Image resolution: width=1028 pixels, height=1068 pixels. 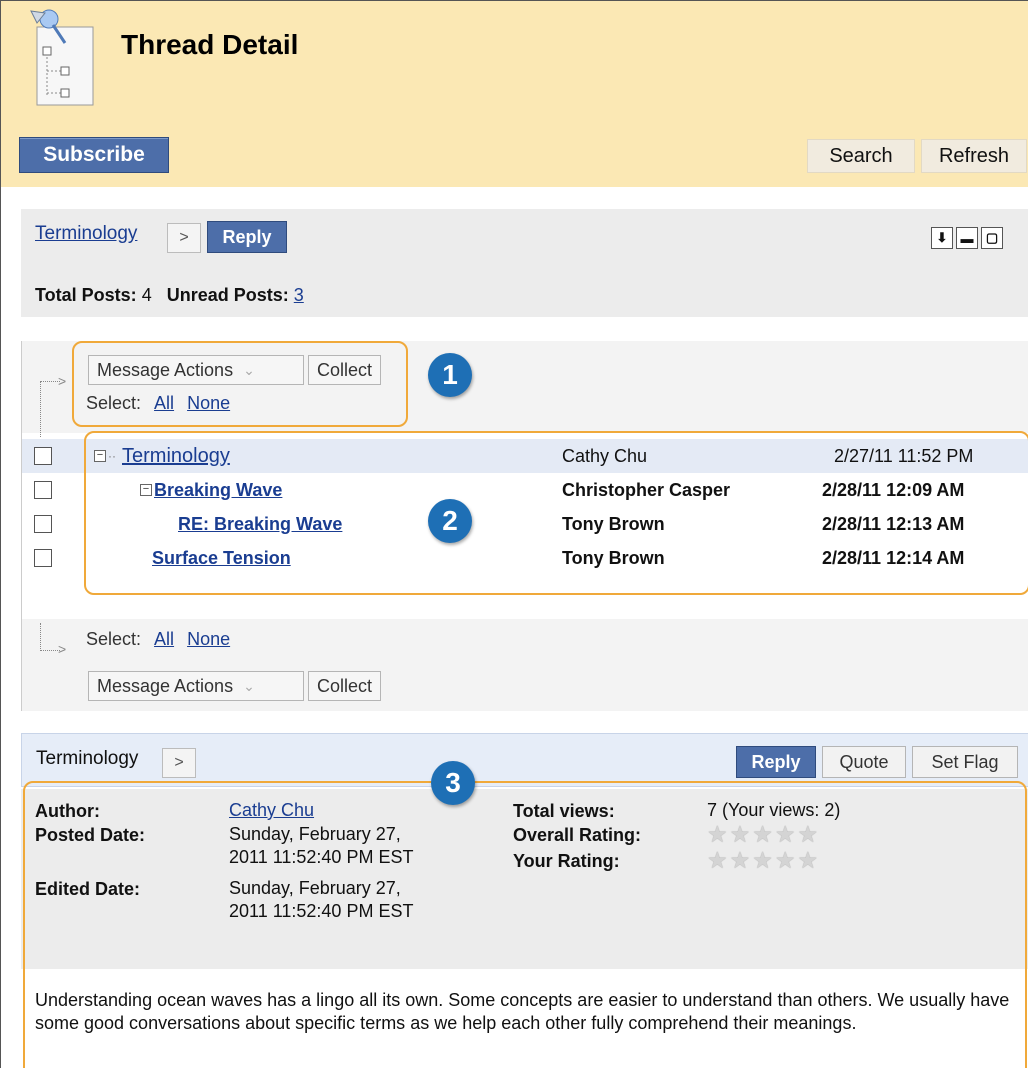 What do you see at coordinates (974, 156) in the screenshot?
I see `refresh-button: Refresh` at bounding box center [974, 156].